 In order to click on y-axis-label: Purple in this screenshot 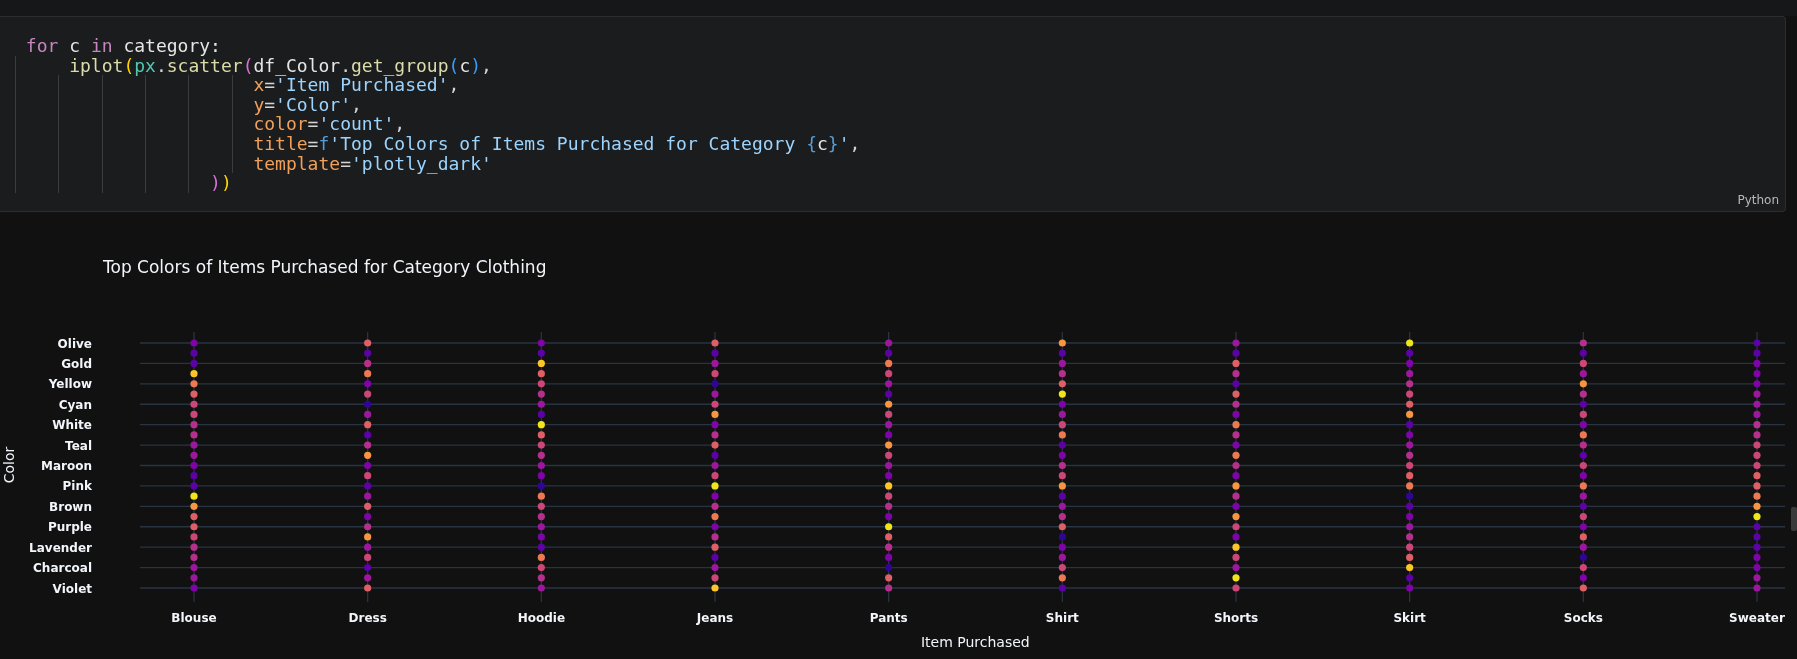, I will do `click(69, 527)`.